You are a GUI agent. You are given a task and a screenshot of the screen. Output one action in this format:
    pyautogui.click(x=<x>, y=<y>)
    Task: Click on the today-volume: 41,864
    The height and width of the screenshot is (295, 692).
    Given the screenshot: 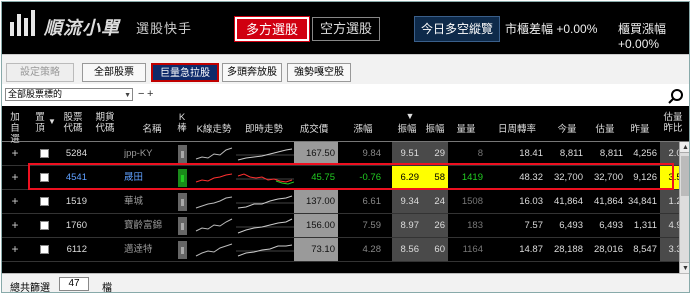 What is the action you would take?
    pyautogui.click(x=568, y=201)
    